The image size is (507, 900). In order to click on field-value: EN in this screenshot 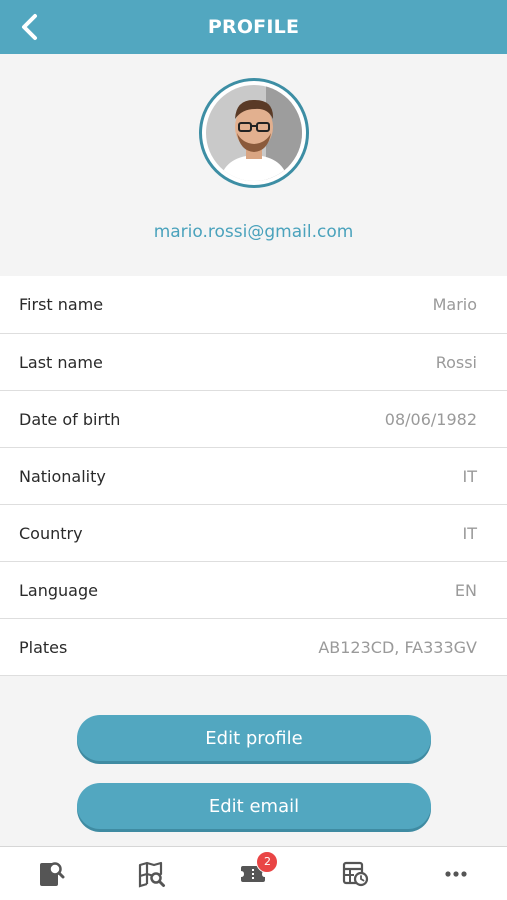, I will do `click(465, 590)`.